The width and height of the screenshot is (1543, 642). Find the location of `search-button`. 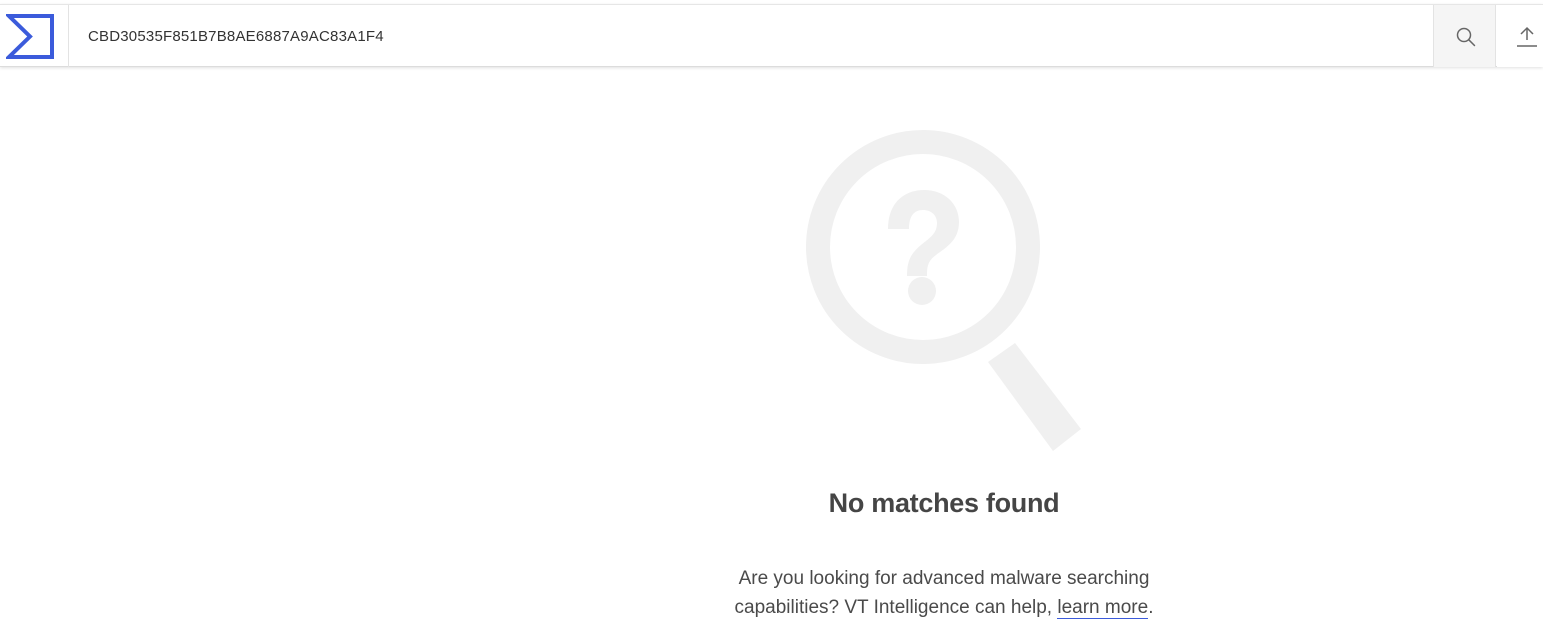

search-button is located at coordinates (1464, 36).